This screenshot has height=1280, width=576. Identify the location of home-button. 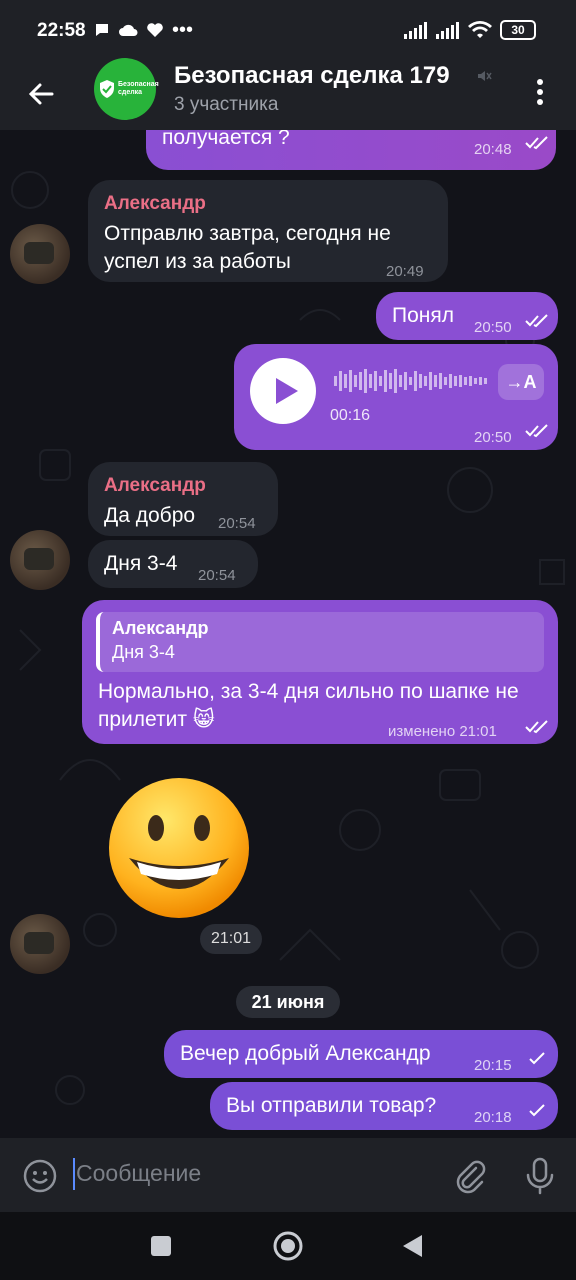
(288, 1246).